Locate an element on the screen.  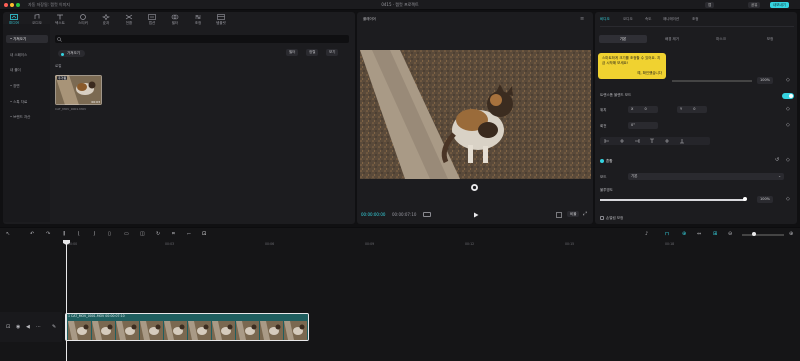
side-nav-brand: • 브랜드 자산 is located at coordinates (27, 117).